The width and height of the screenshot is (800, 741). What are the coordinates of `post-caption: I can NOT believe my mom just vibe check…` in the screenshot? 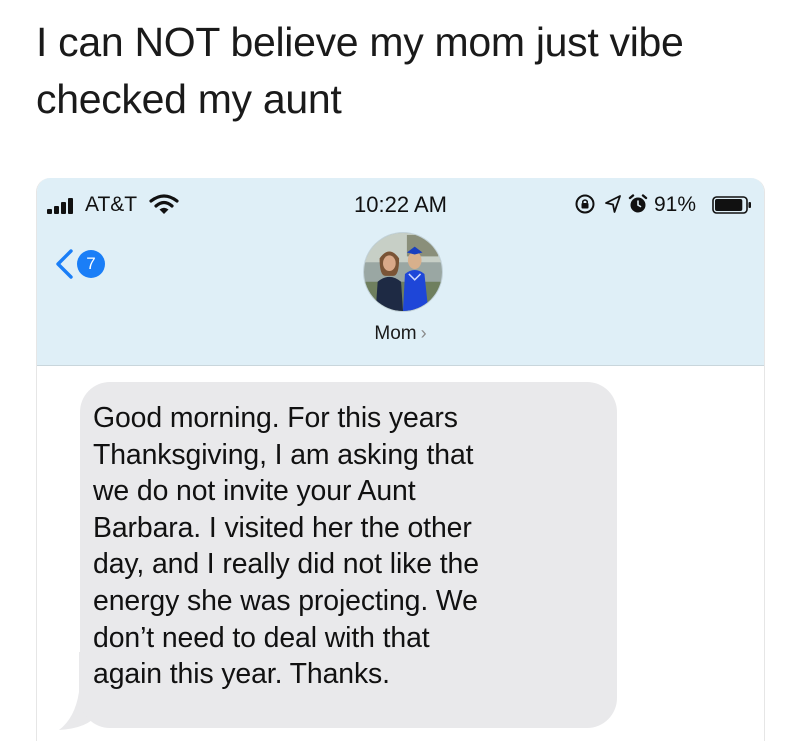 It's located at (406, 71).